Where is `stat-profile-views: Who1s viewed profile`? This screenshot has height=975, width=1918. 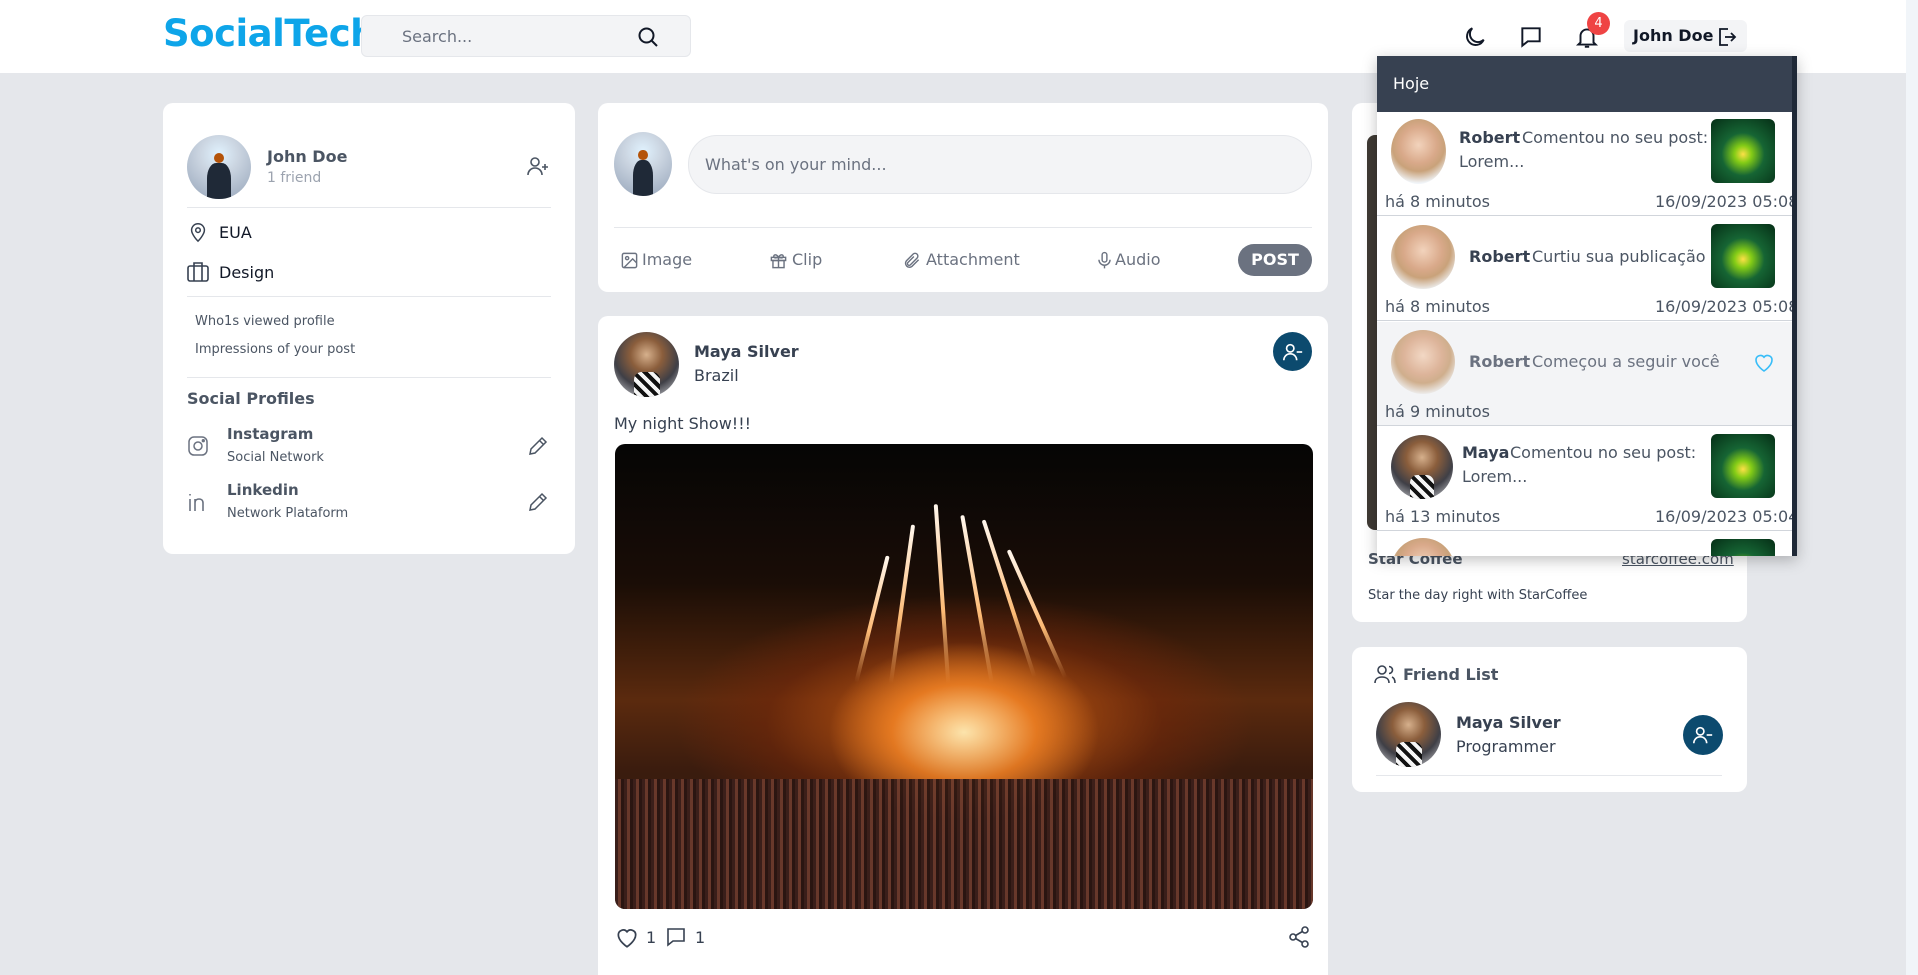 stat-profile-views: Who1s viewed profile is located at coordinates (265, 321).